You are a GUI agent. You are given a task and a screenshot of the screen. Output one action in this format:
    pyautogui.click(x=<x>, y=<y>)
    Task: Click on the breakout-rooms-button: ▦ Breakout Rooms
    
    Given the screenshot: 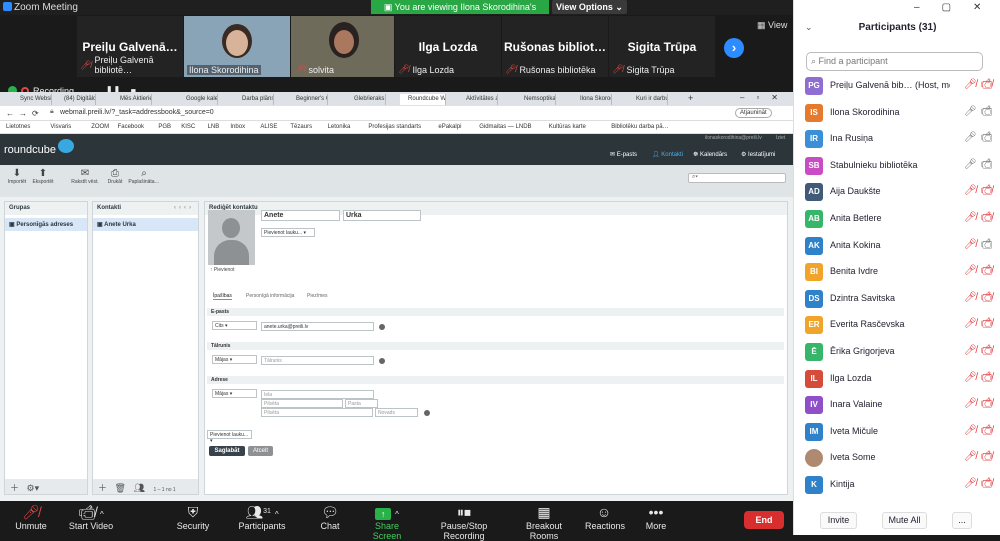 What is the action you would take?
    pyautogui.click(x=544, y=522)
    